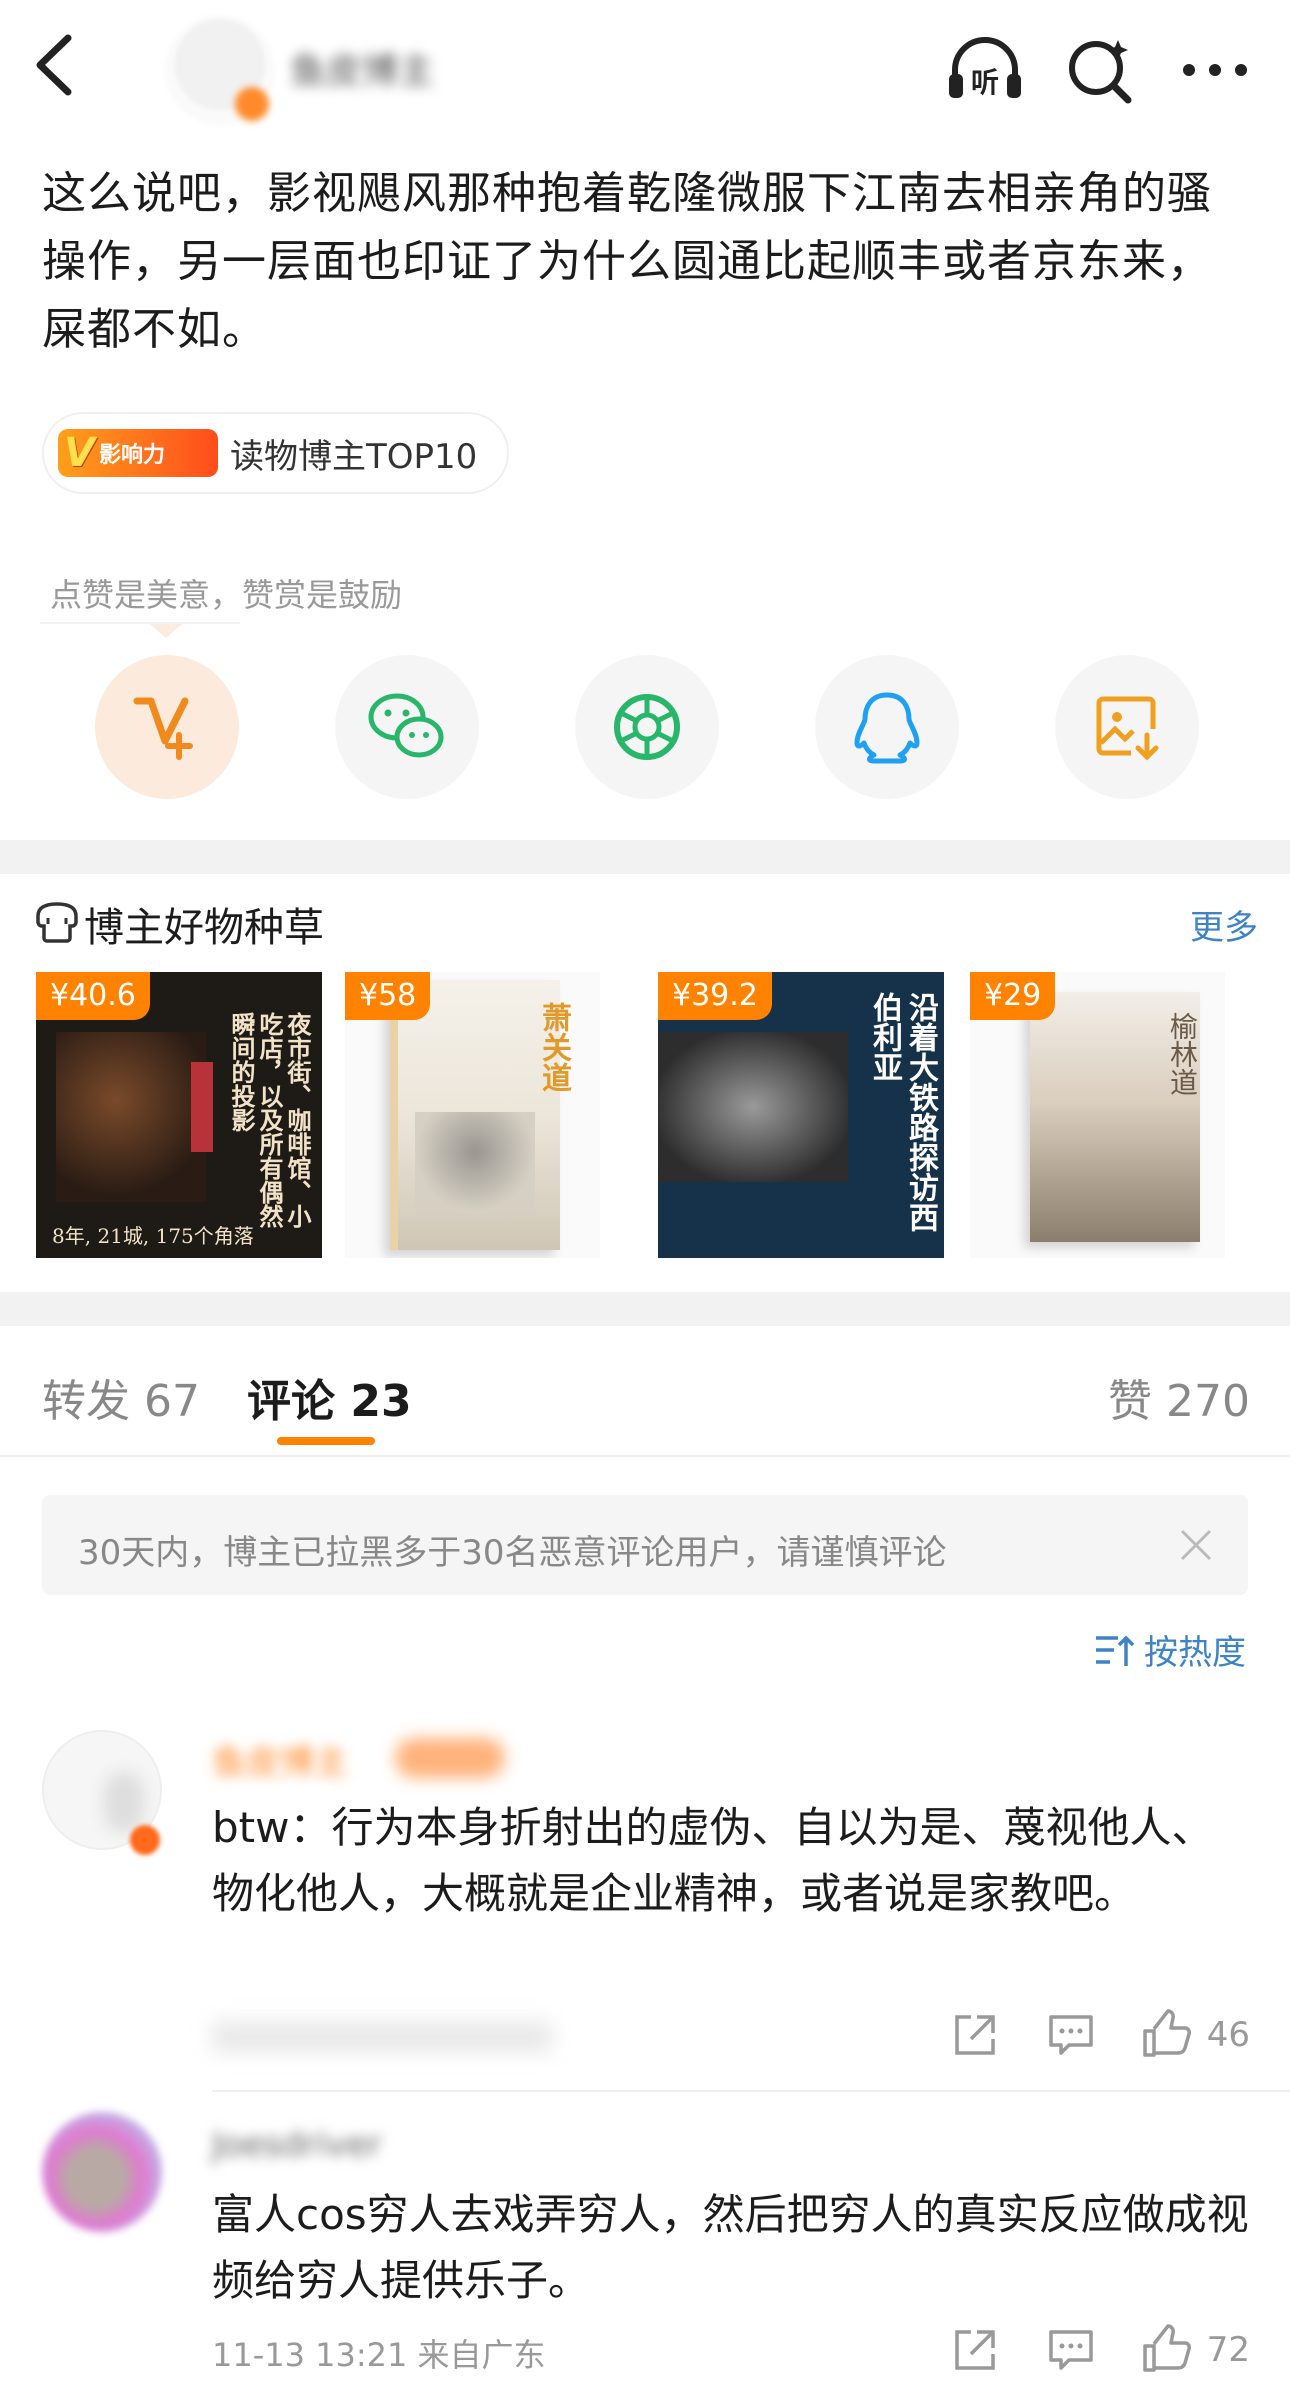 Image resolution: width=1290 pixels, height=2392 pixels. What do you see at coordinates (1196, 1545) in the screenshot?
I see `close-icon` at bounding box center [1196, 1545].